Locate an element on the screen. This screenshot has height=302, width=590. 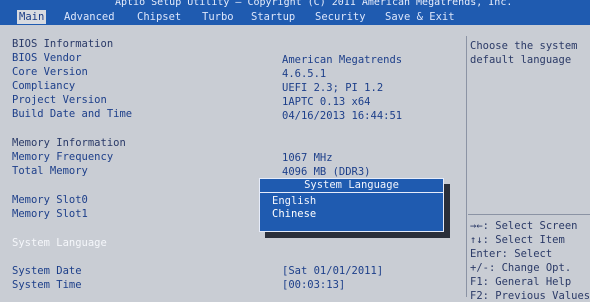
memory-slot1-label: Memory Slot1 is located at coordinates (50, 214).